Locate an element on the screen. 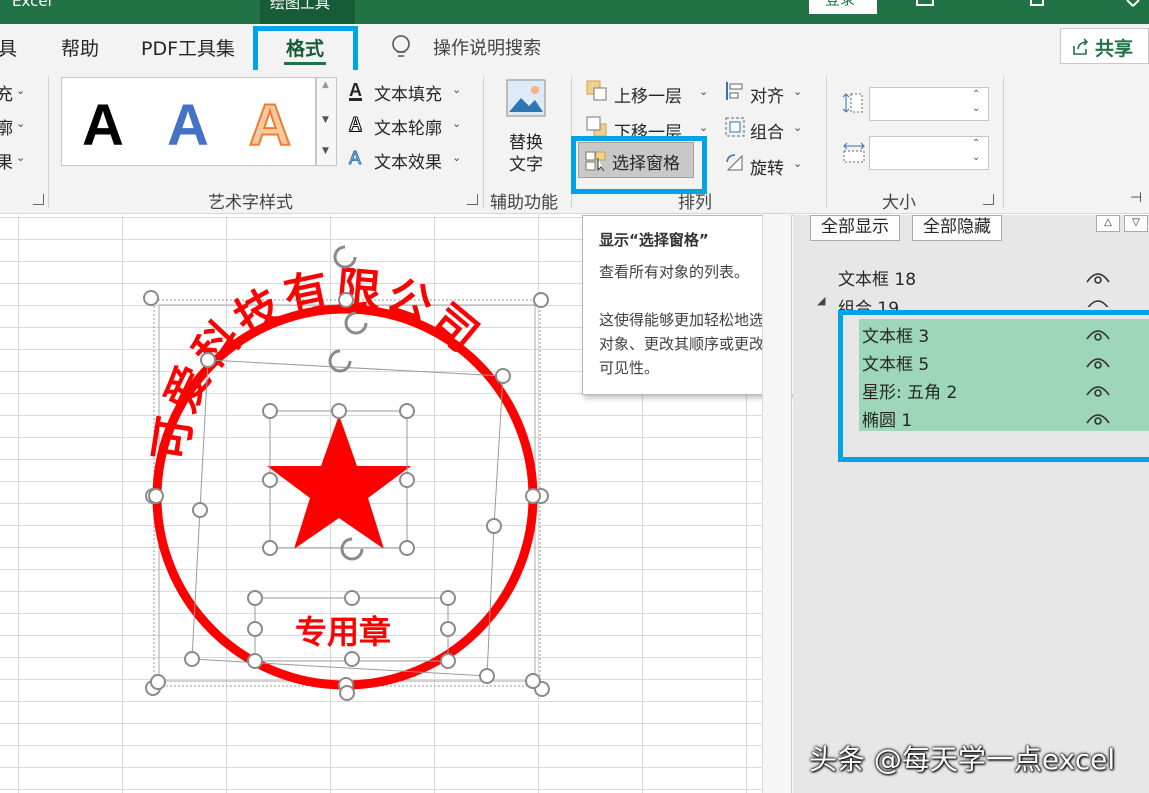 The image size is (1149, 793). alt-text-icon is located at coordinates (526, 98).